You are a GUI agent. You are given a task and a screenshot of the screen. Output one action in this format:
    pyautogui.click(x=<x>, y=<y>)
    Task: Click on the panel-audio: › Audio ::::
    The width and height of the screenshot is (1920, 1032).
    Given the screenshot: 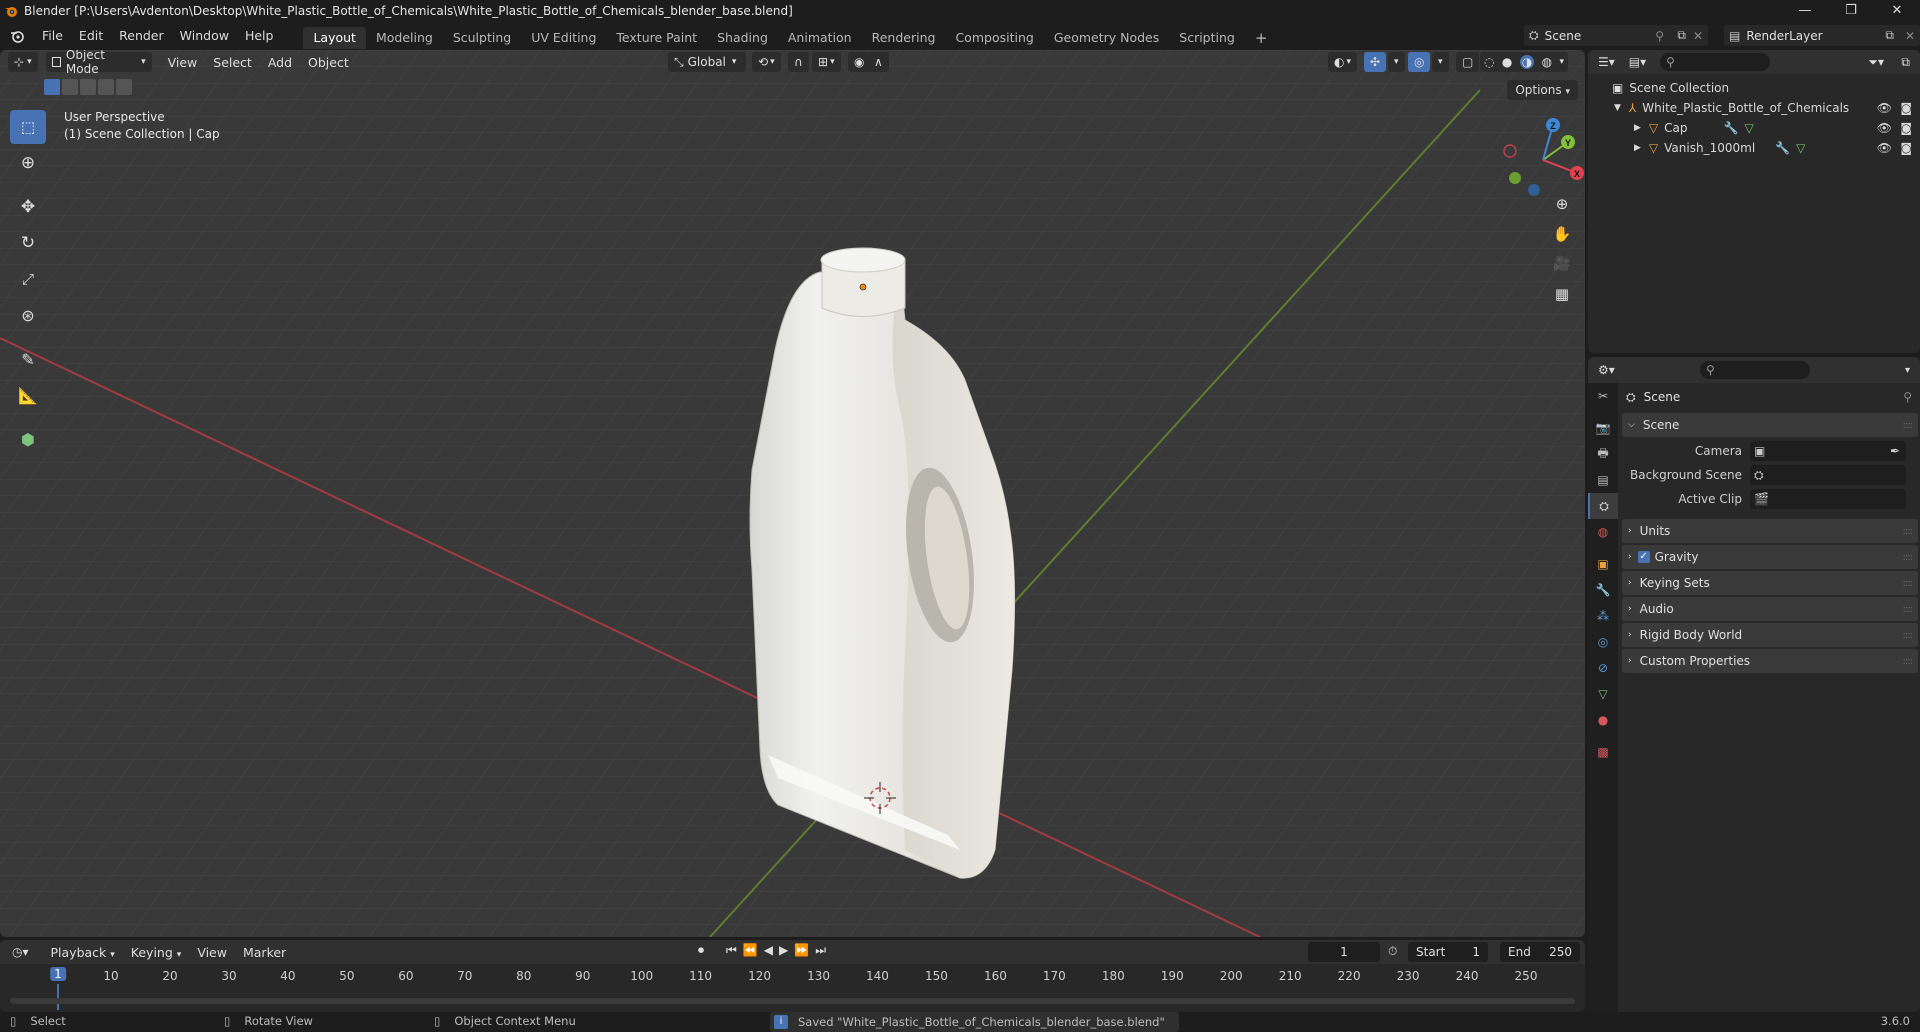 What is the action you would take?
    pyautogui.click(x=1770, y=609)
    